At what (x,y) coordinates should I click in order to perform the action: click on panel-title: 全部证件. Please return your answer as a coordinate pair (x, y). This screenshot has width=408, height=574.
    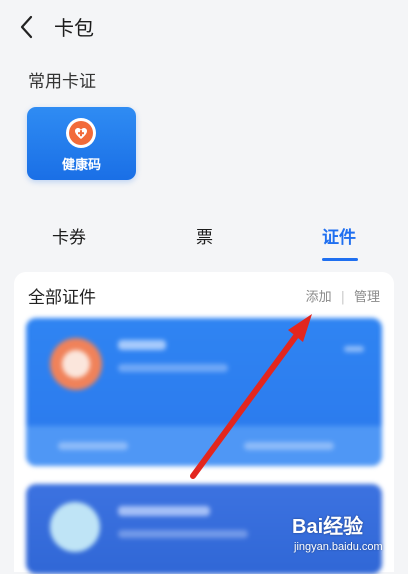
    Looking at the image, I should click on (62, 298).